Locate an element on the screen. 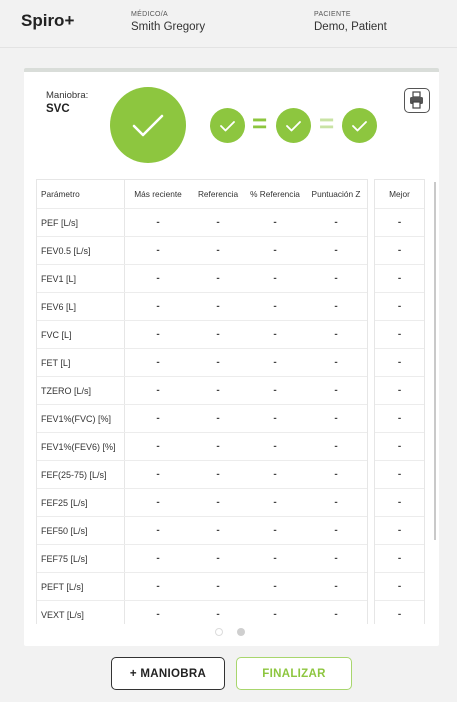 This screenshot has height=702, width=457. best-table: Mejor - - - - - - - - - - - - - - - is located at coordinates (399, 401).